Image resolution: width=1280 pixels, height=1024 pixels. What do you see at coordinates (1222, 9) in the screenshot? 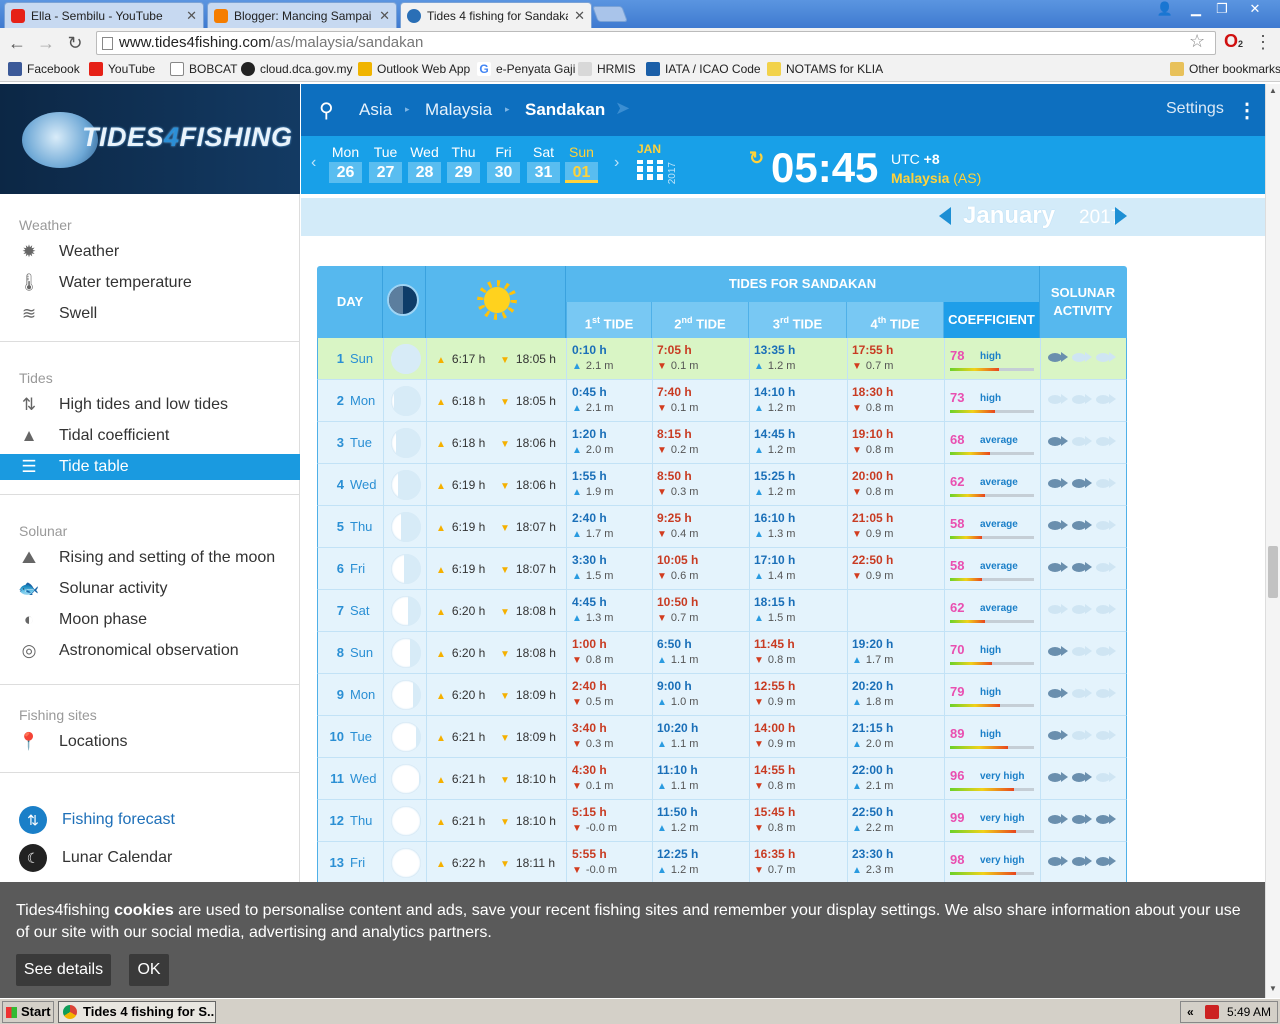
I see `restore-icon: ❐` at bounding box center [1222, 9].